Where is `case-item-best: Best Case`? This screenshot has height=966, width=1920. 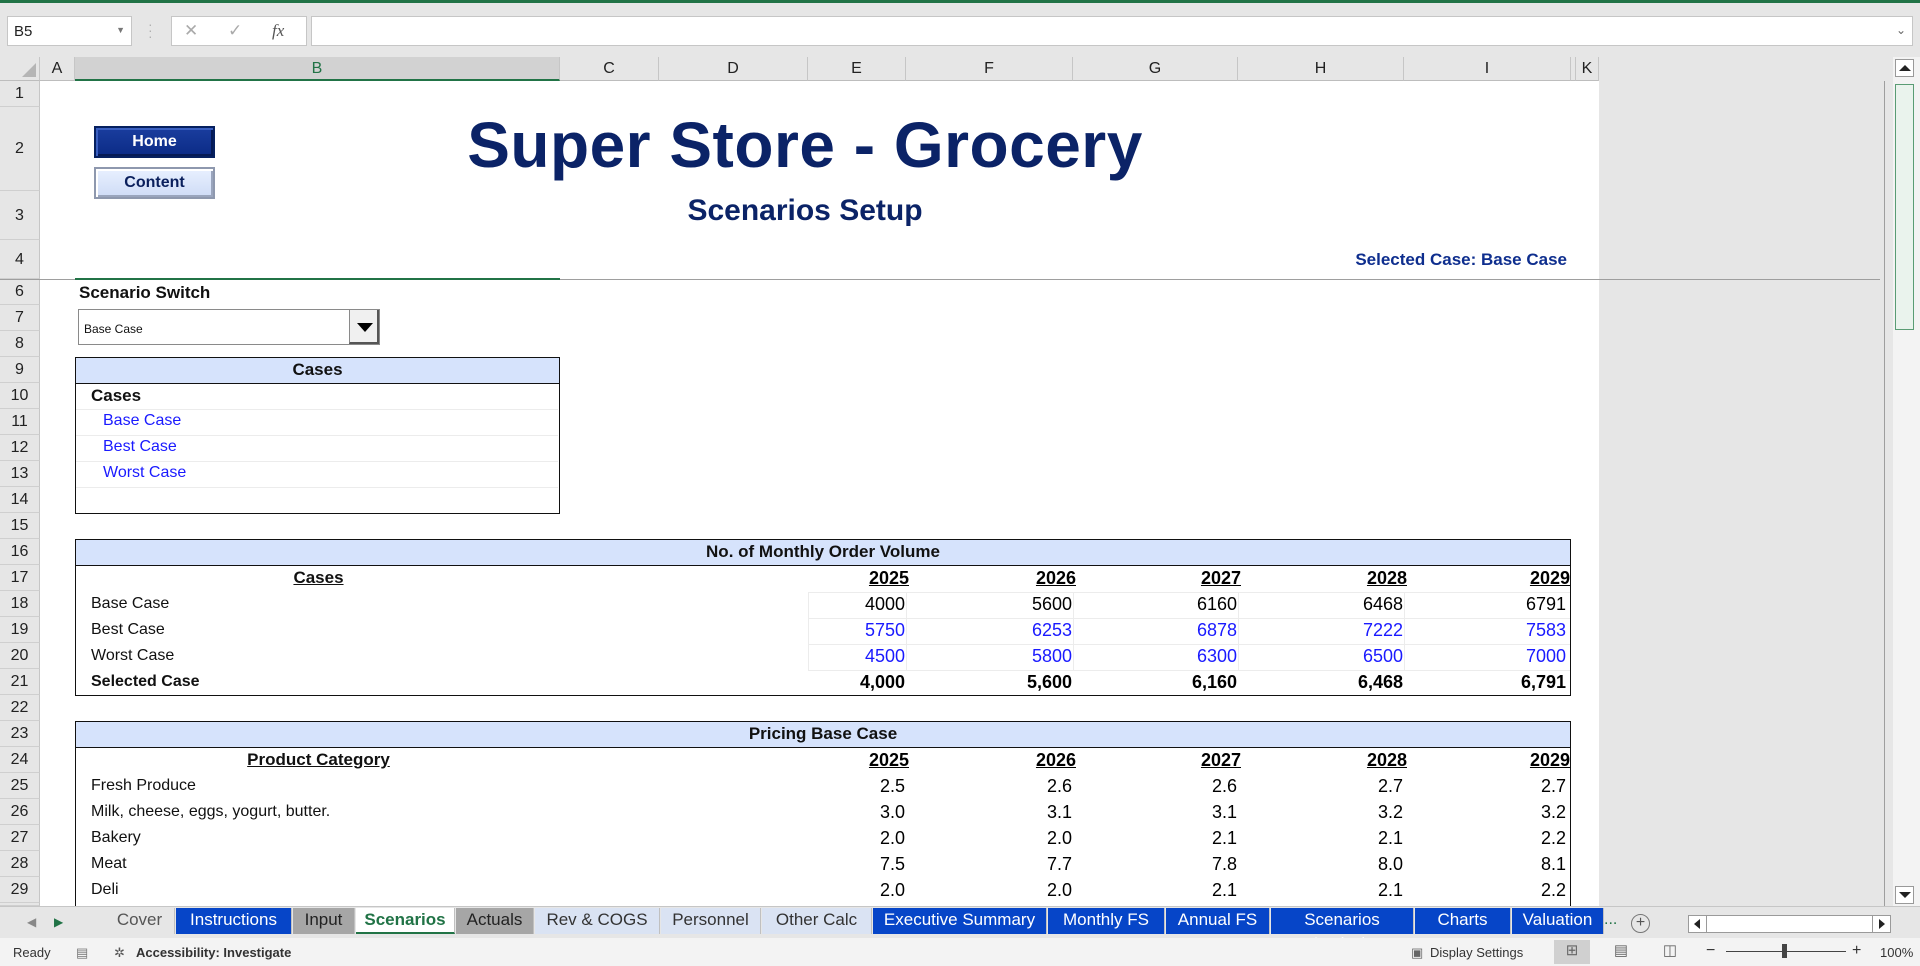 case-item-best: Best Case is located at coordinates (140, 447).